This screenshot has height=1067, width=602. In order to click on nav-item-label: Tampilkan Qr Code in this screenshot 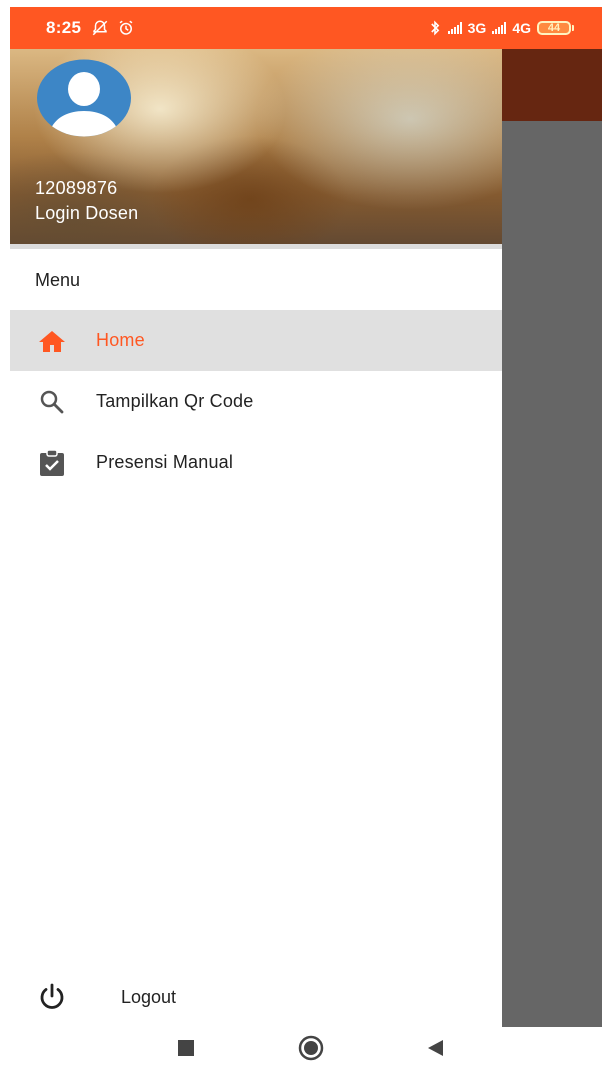, I will do `click(175, 401)`.